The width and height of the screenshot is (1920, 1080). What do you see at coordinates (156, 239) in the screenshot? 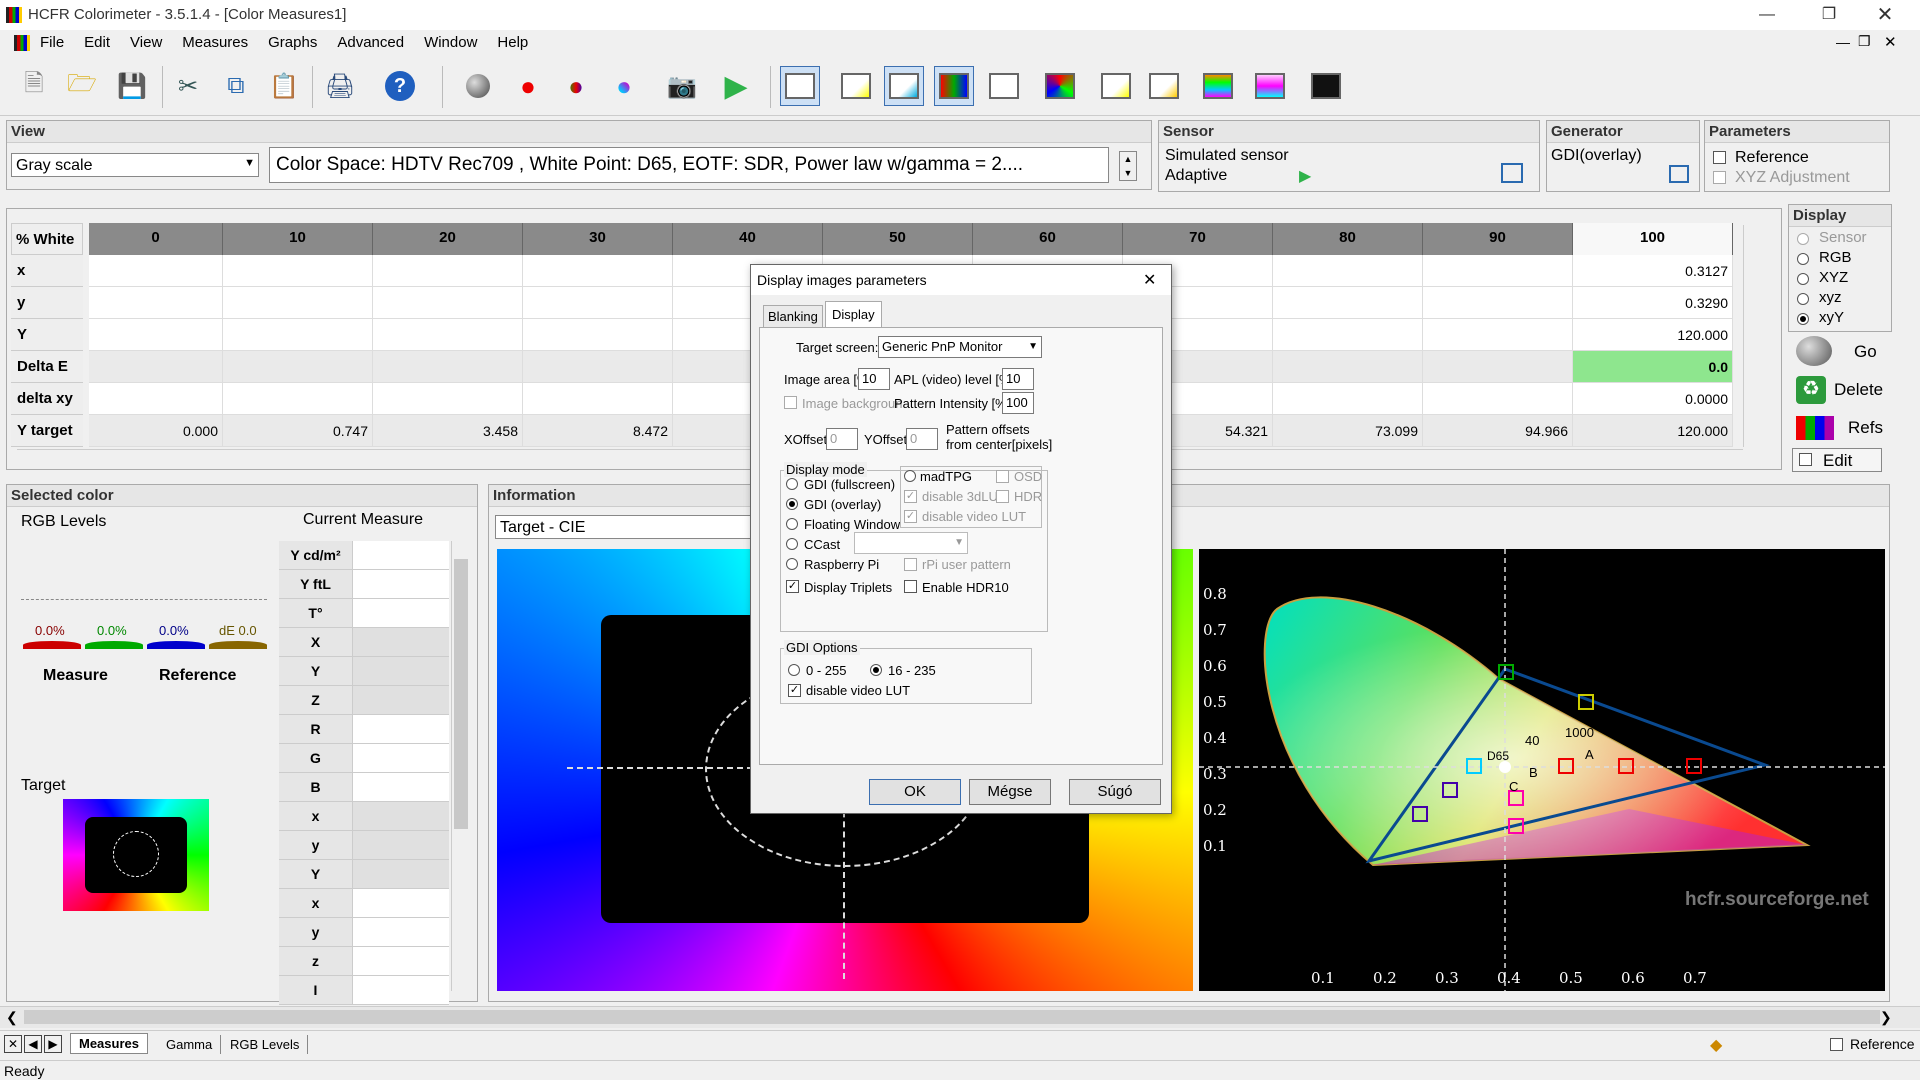
I see `column-header: 0` at bounding box center [156, 239].